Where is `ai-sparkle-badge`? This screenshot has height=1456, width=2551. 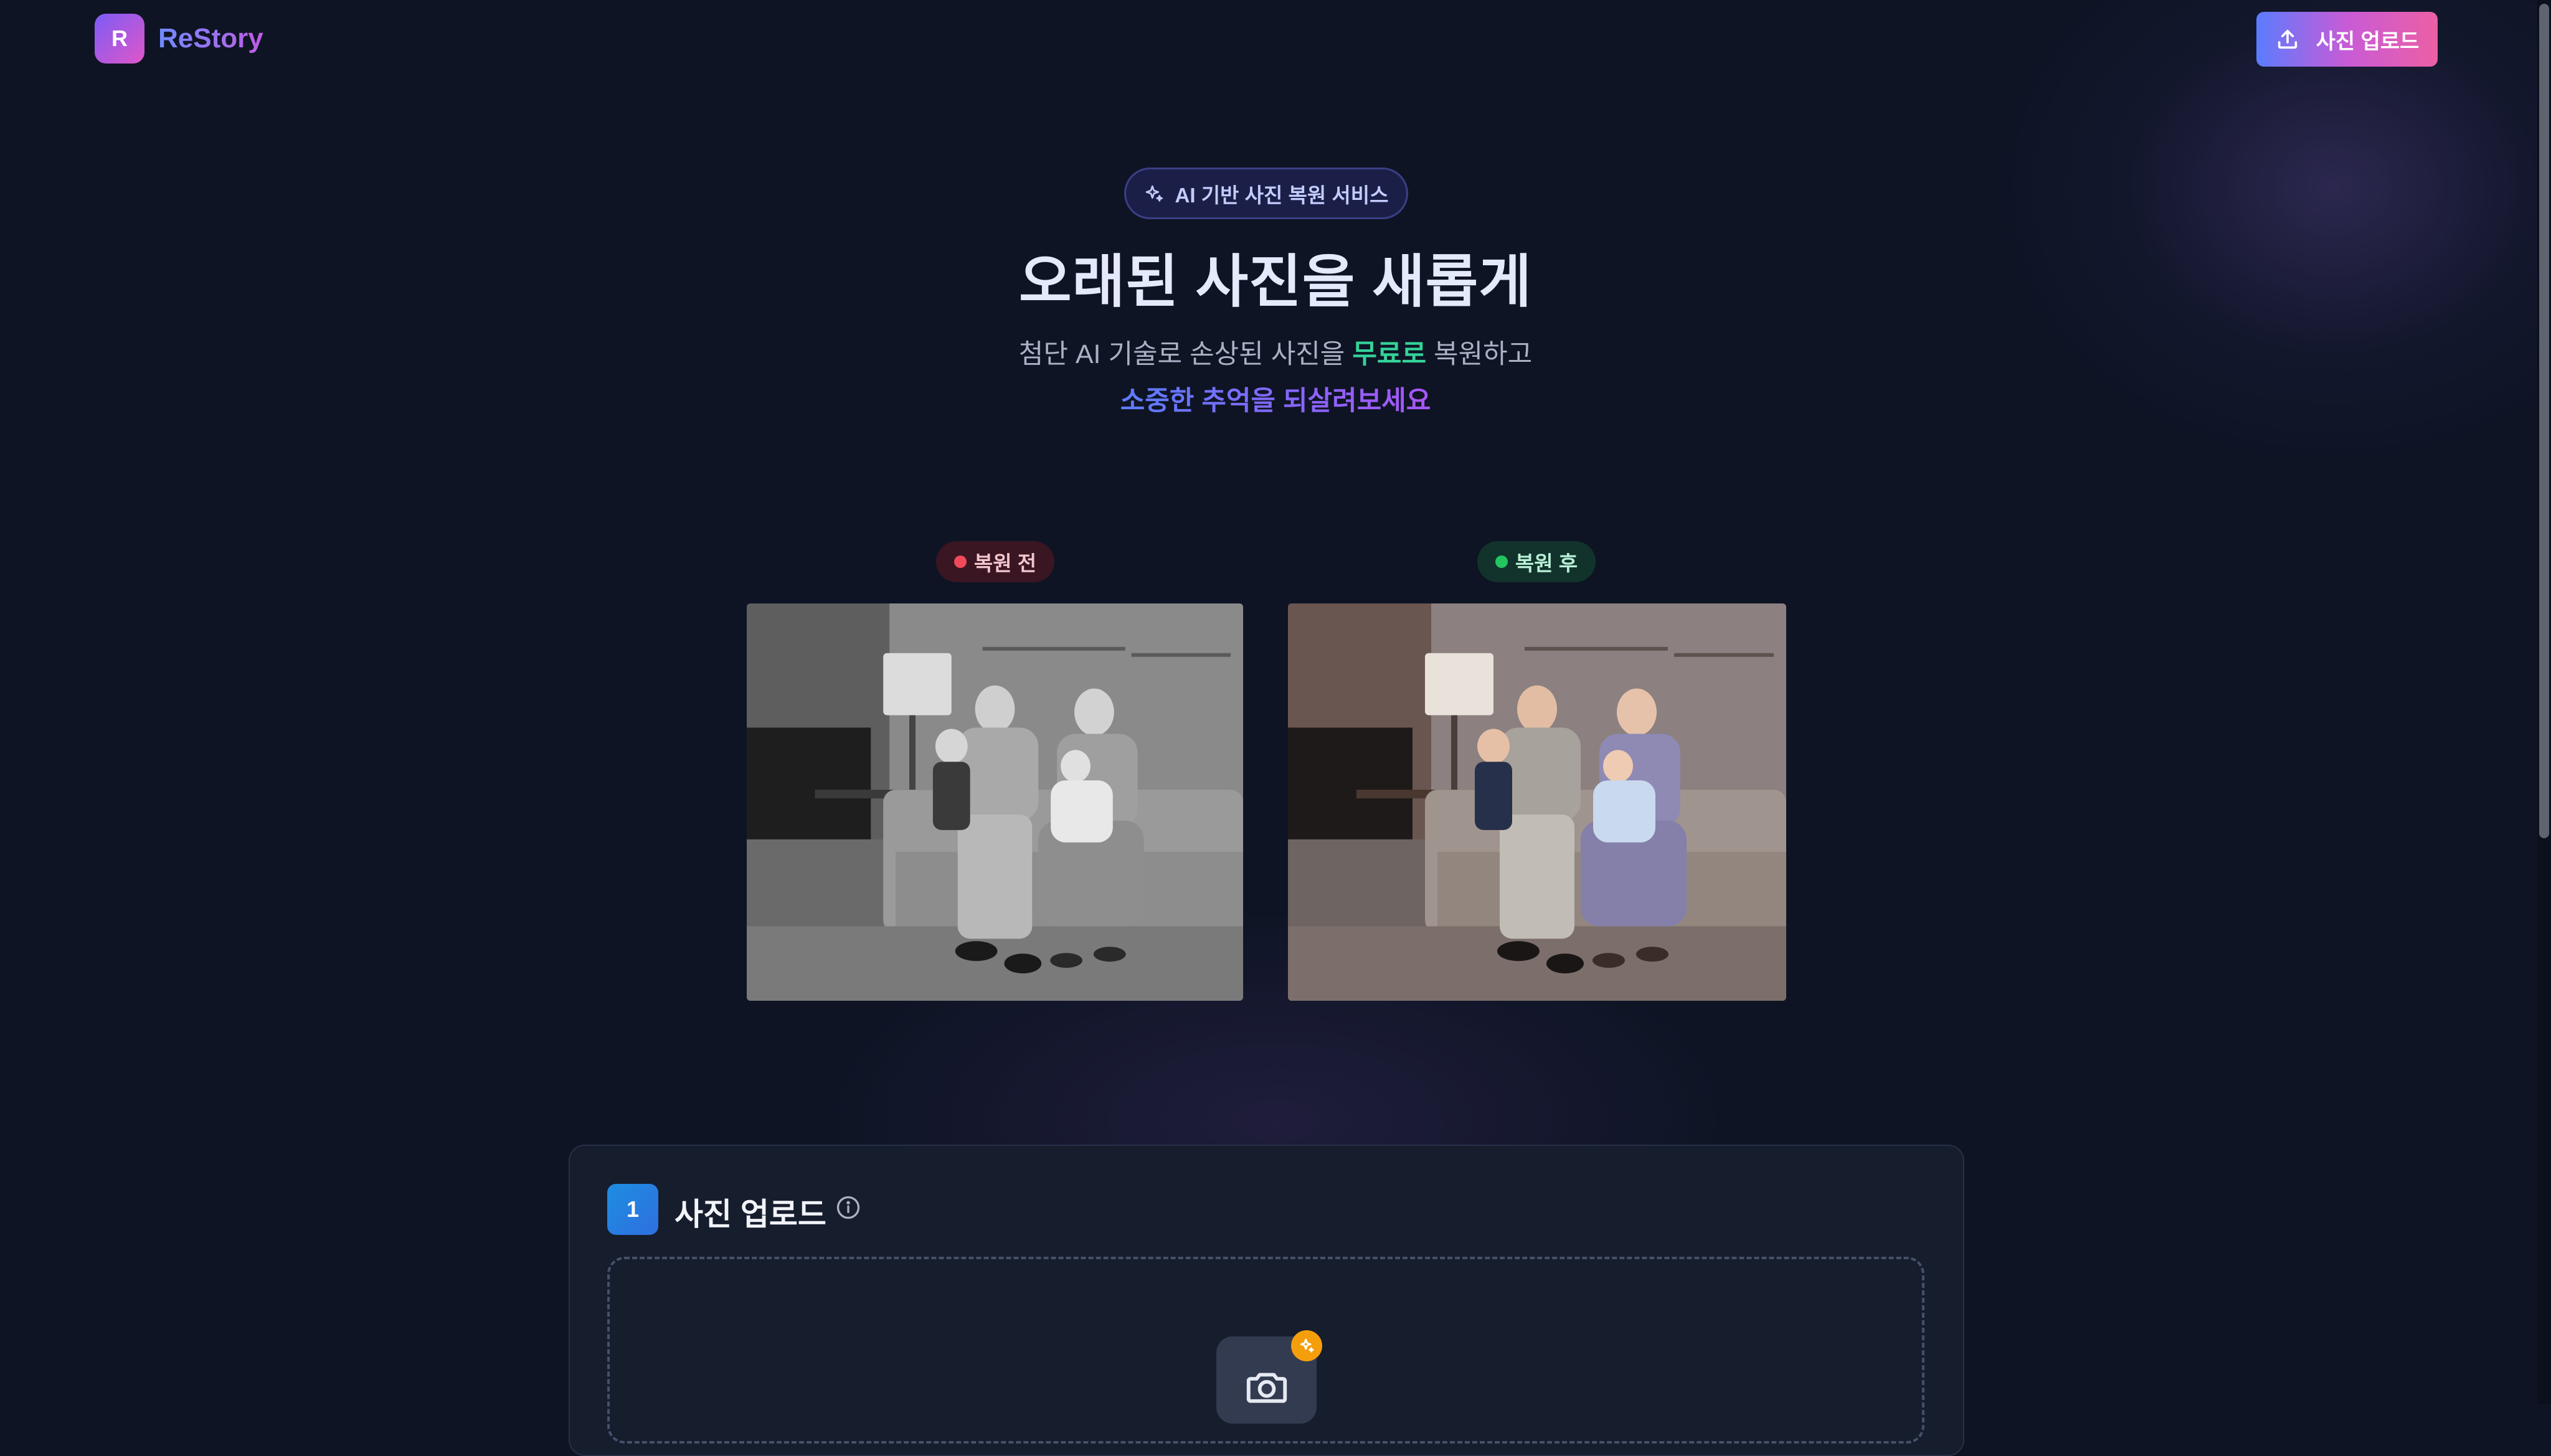
ai-sparkle-badge is located at coordinates (1306, 1345).